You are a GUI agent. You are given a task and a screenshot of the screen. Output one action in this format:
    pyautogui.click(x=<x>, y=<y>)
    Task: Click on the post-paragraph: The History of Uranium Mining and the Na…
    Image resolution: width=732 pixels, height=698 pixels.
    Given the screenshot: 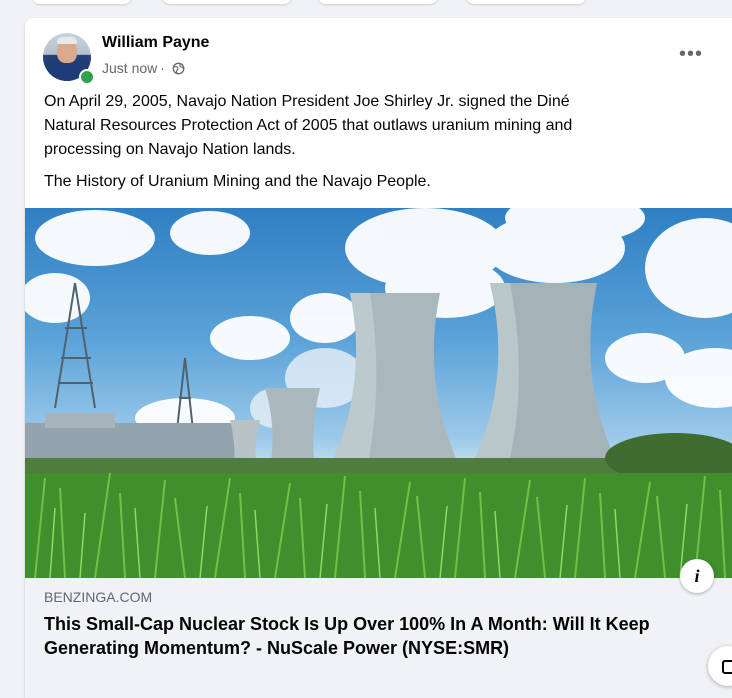 What is the action you would take?
    pyautogui.click(x=237, y=181)
    